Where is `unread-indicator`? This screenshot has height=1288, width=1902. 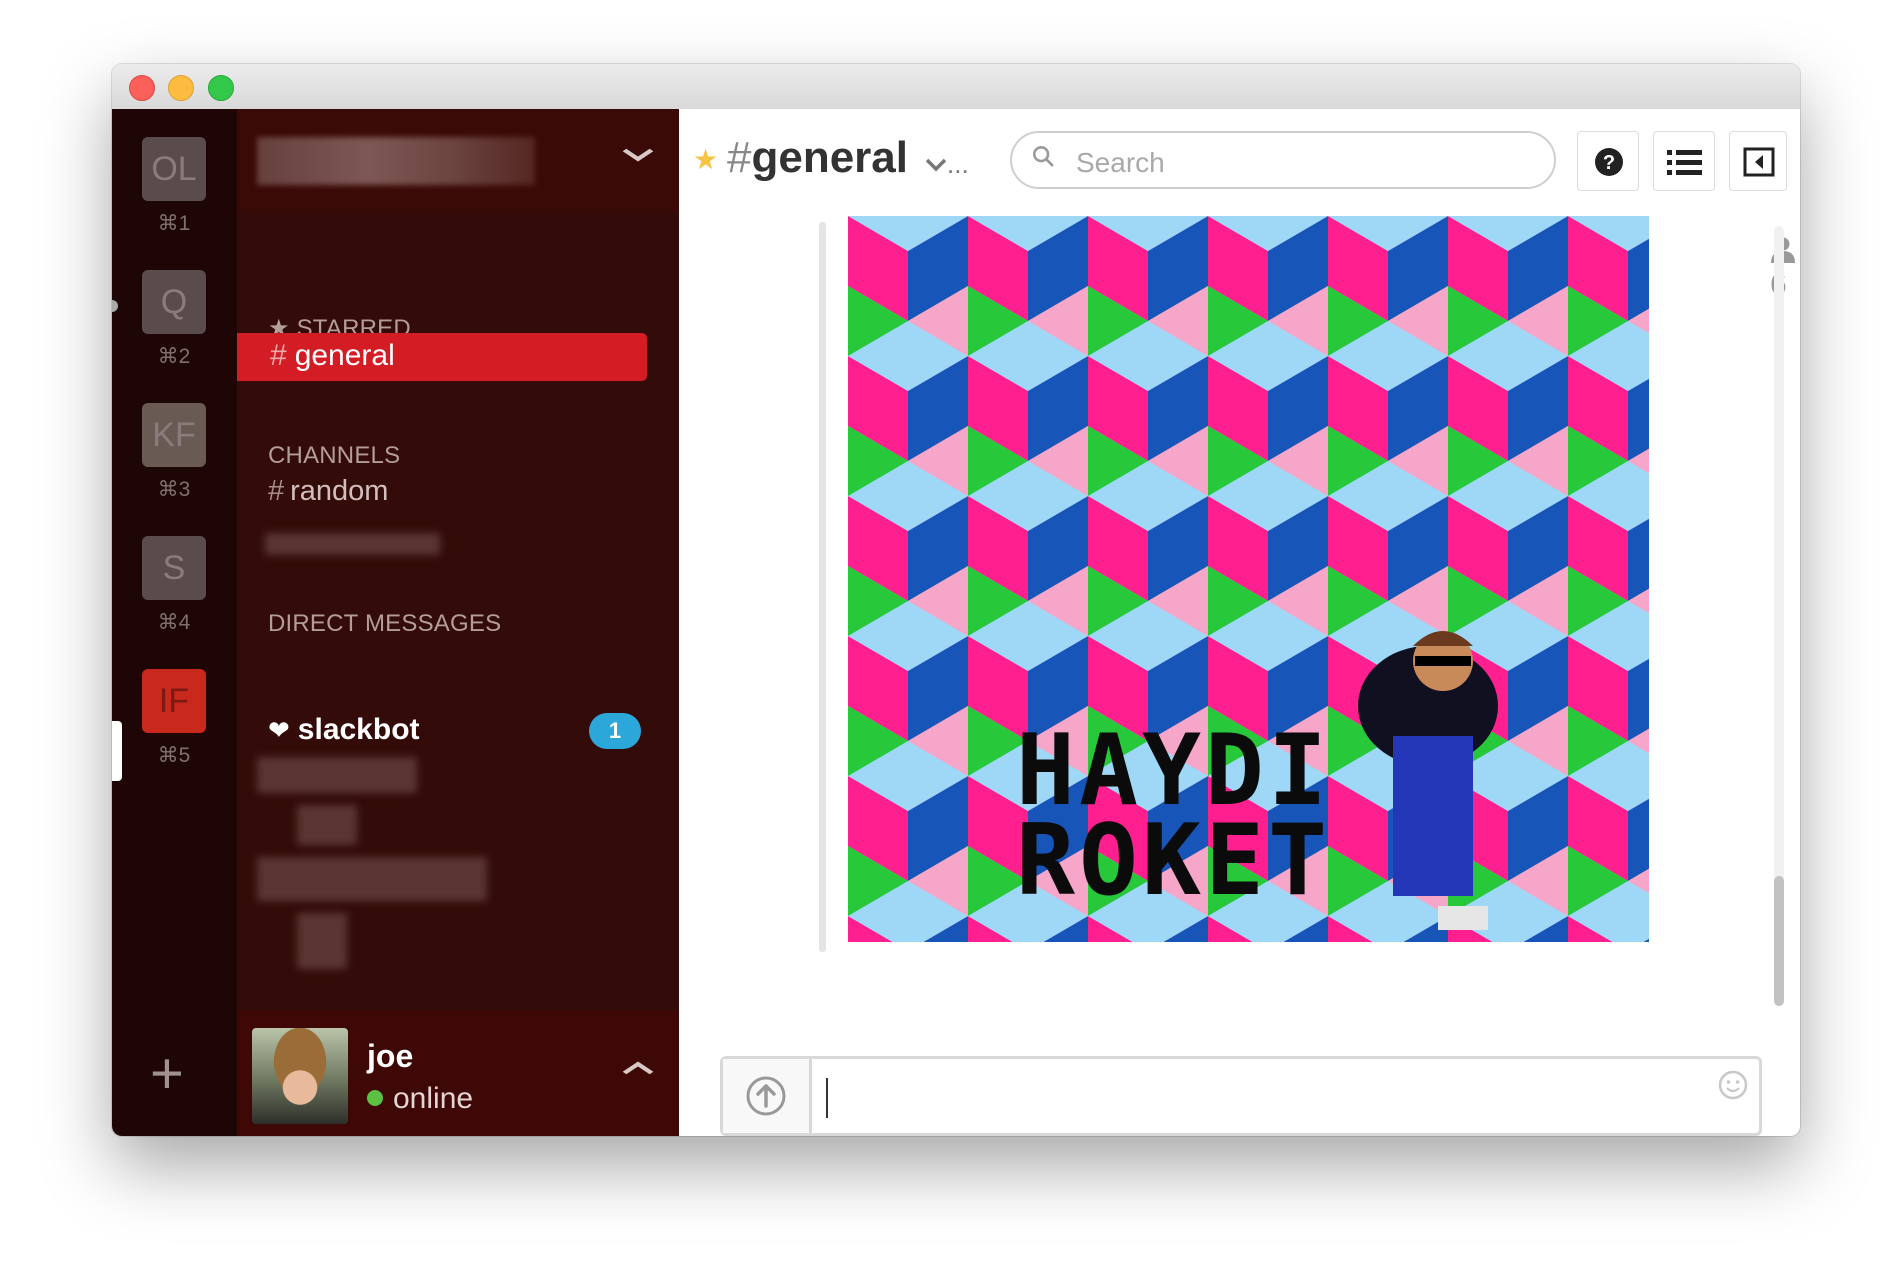
unread-indicator is located at coordinates (115, 306).